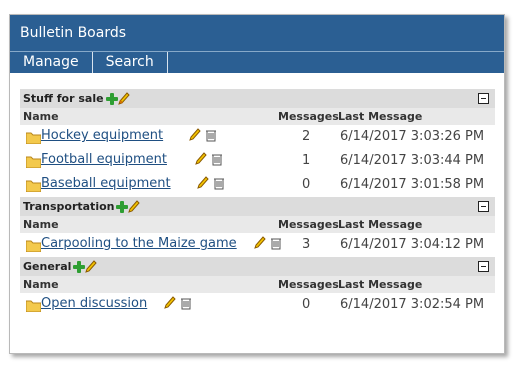  Describe the element at coordinates (102, 135) in the screenshot. I see `board-link: Hockey equipment` at that location.